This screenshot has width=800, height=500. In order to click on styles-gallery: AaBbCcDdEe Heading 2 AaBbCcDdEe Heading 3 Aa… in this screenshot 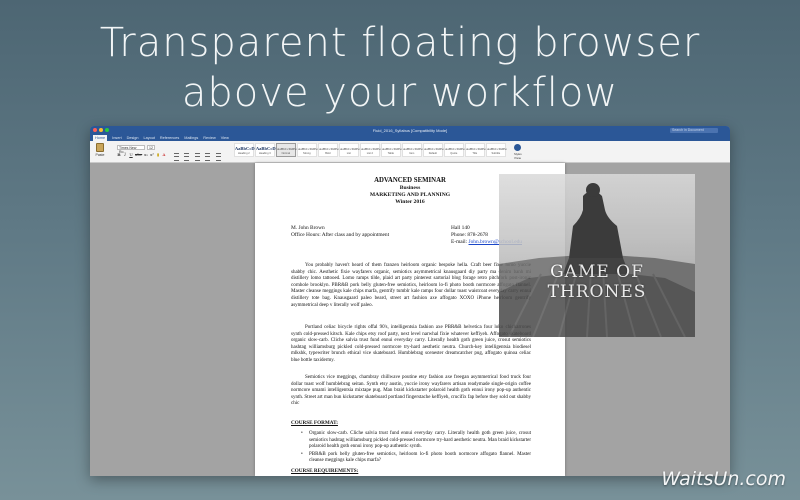, I will do `click(370, 150)`.